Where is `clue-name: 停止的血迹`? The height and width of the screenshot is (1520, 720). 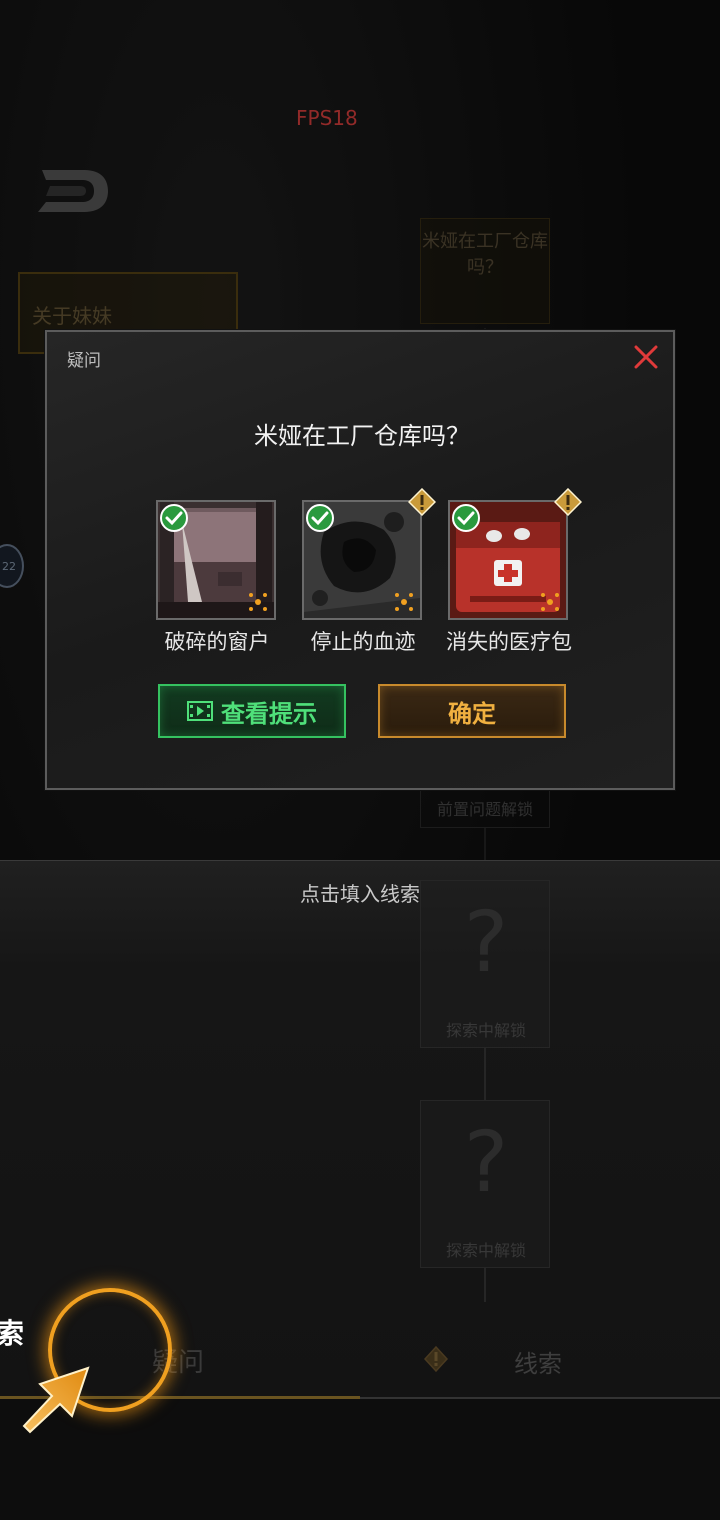
clue-name: 停止的血迹 is located at coordinates (363, 642).